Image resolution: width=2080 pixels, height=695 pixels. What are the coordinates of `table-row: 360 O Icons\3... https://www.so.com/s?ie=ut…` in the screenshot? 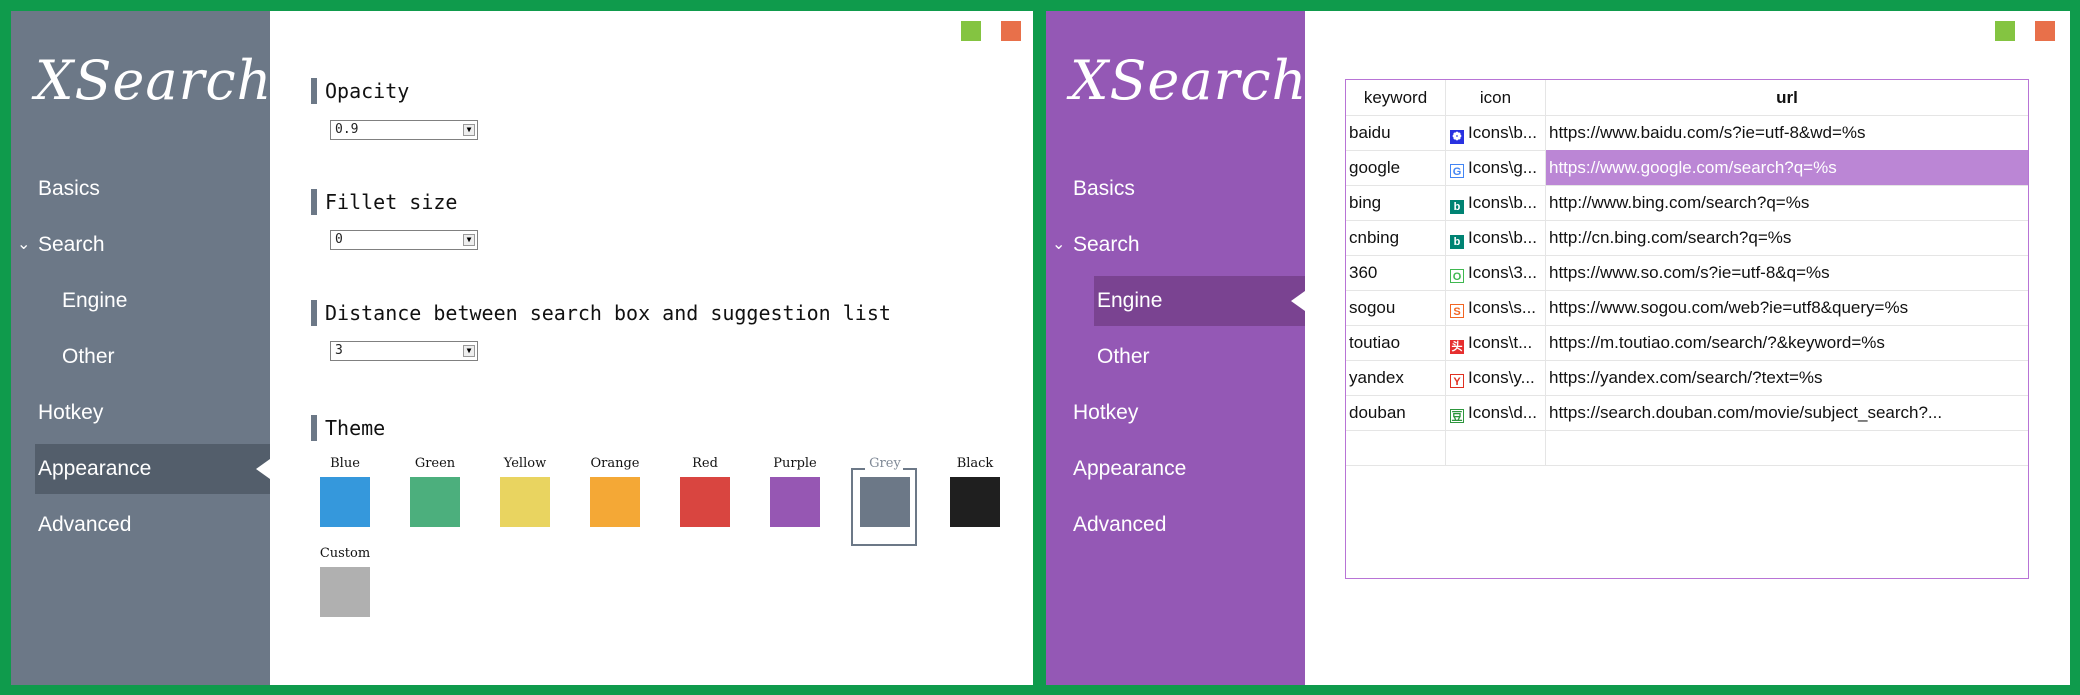 It's located at (1687, 273).